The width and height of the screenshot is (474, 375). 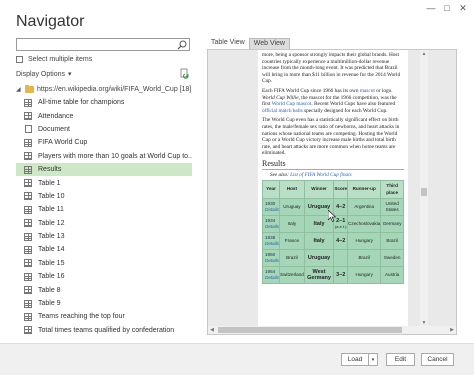 I want to click on year-cell: 1938, so click(x=270, y=237).